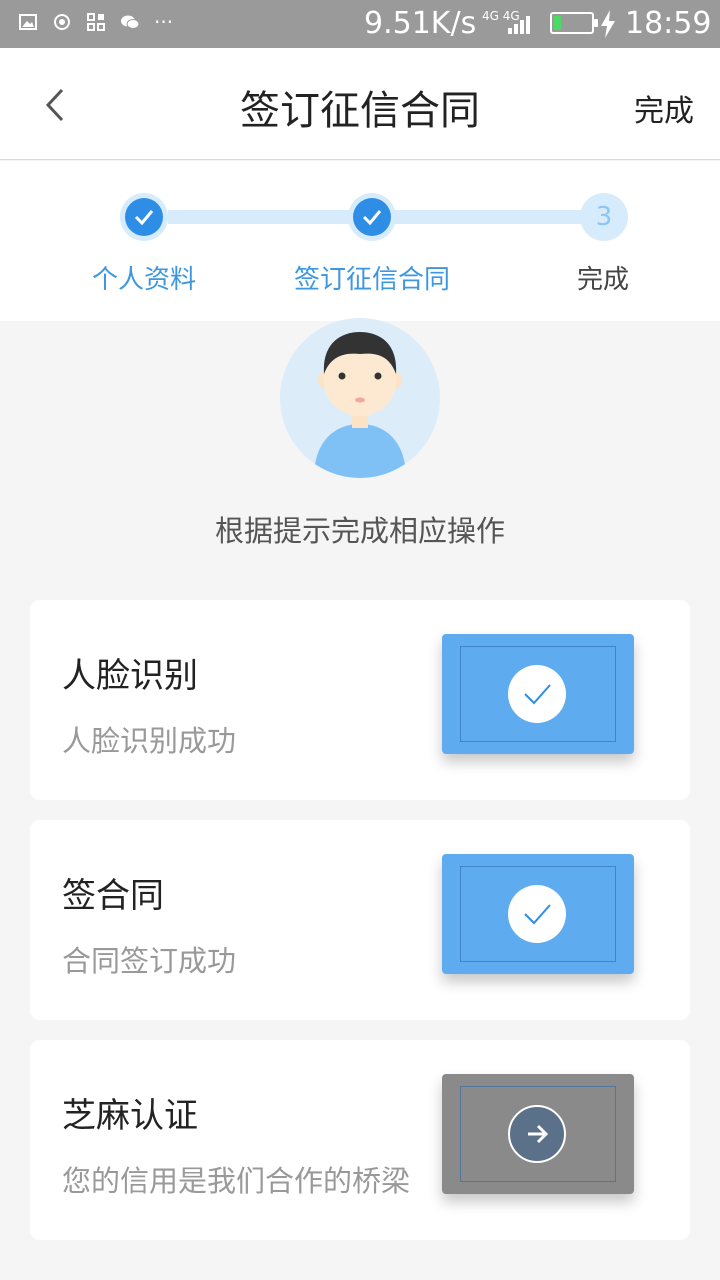  I want to click on step-label-personal-info: 个人资料, so click(143, 280).